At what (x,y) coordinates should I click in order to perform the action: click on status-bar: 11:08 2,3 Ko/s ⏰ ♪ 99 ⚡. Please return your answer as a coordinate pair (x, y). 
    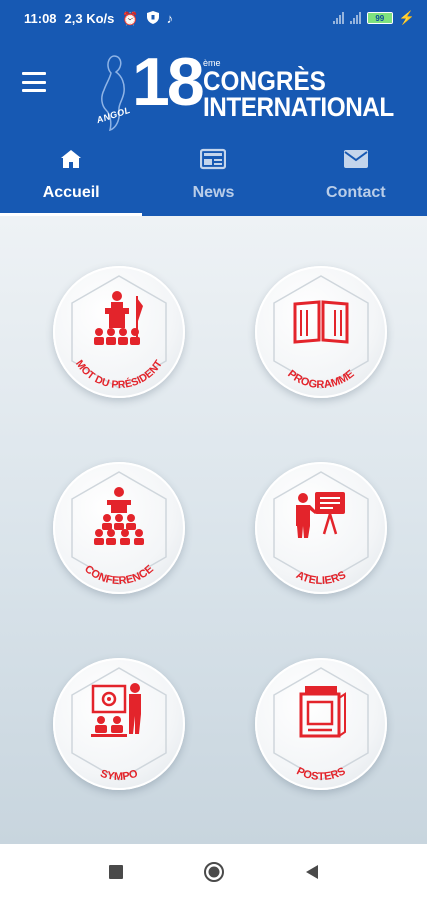
    Looking at the image, I should click on (213, 18).